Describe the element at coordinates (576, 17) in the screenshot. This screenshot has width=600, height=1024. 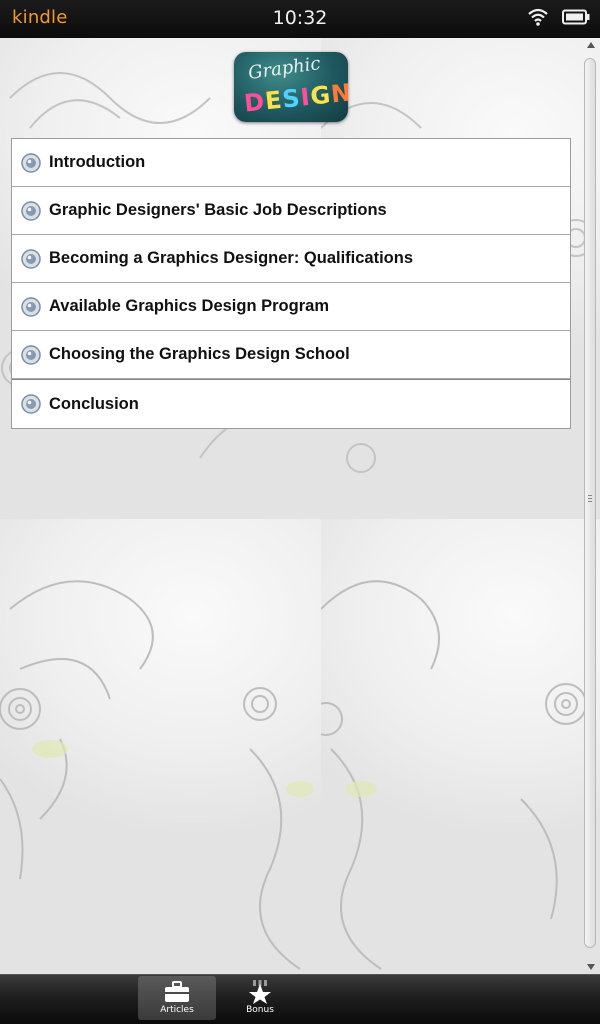
I see `battery-icon` at that location.